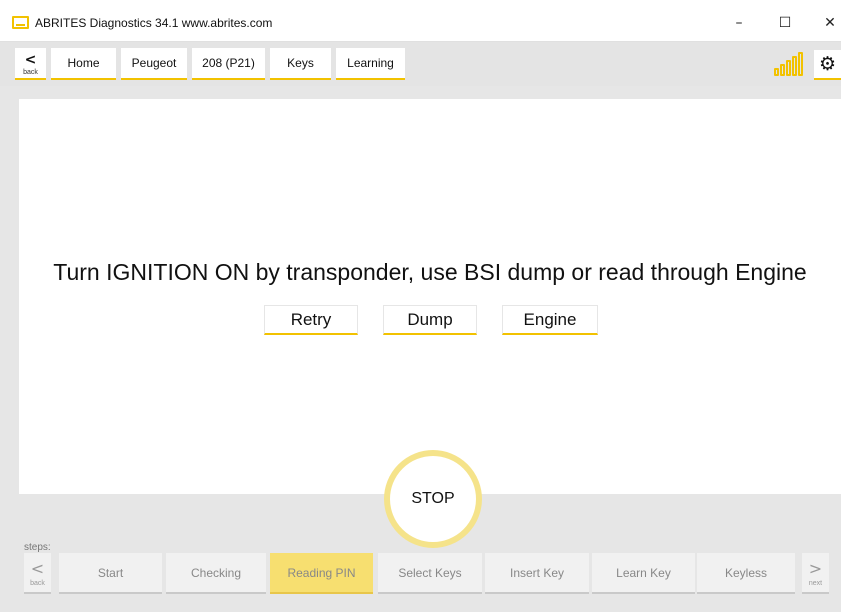  I want to click on back-button: < back, so click(30, 64).